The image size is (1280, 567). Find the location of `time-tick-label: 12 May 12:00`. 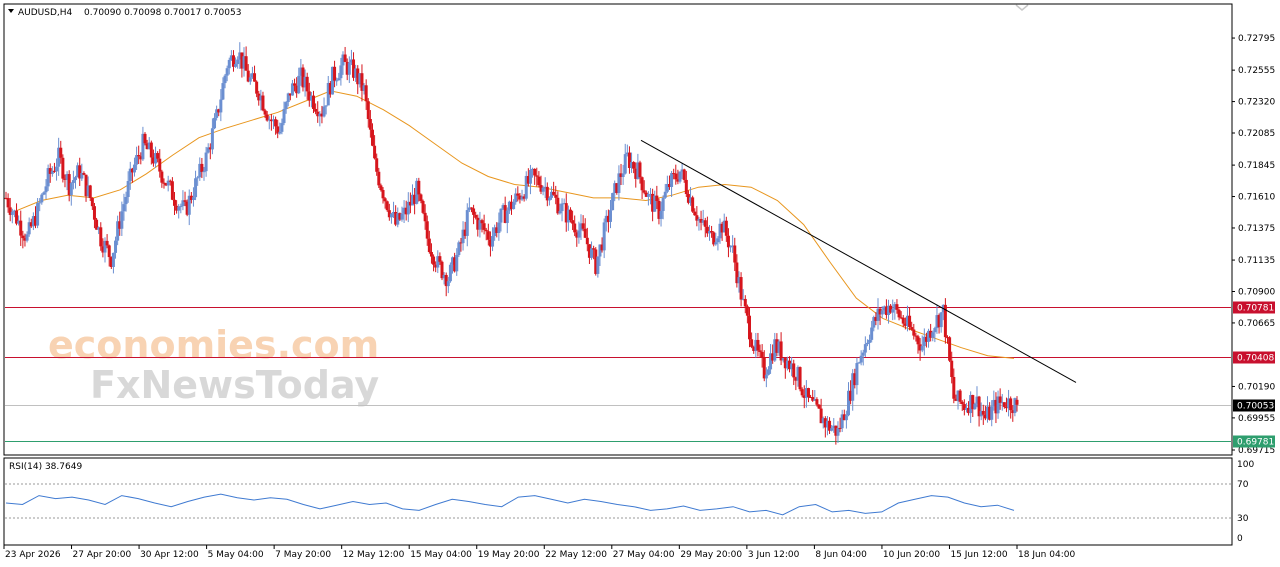

time-tick-label: 12 May 12:00 is located at coordinates (374, 555).